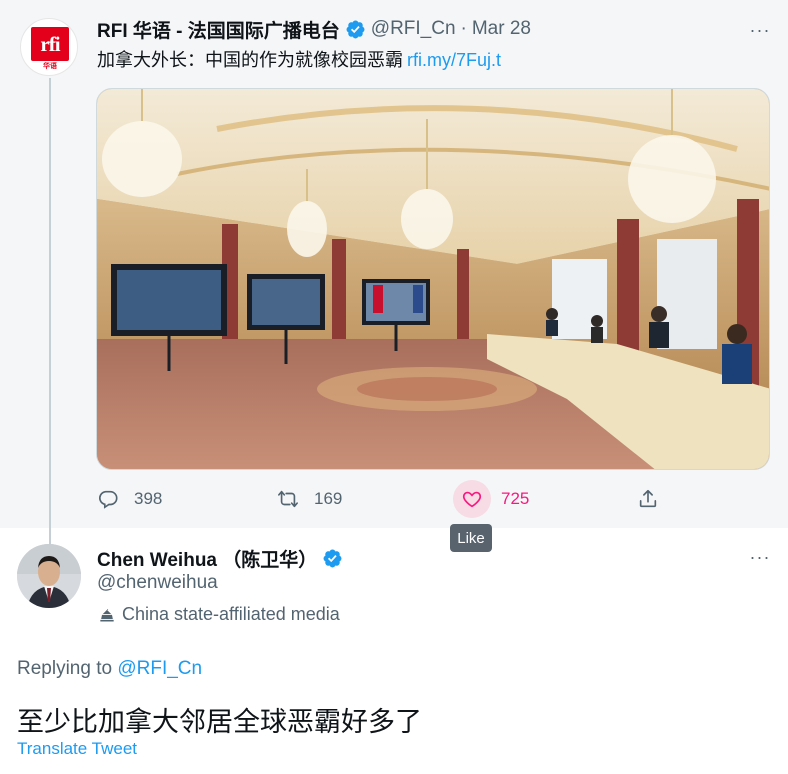  I want to click on like-hover-bubble, so click(472, 499).